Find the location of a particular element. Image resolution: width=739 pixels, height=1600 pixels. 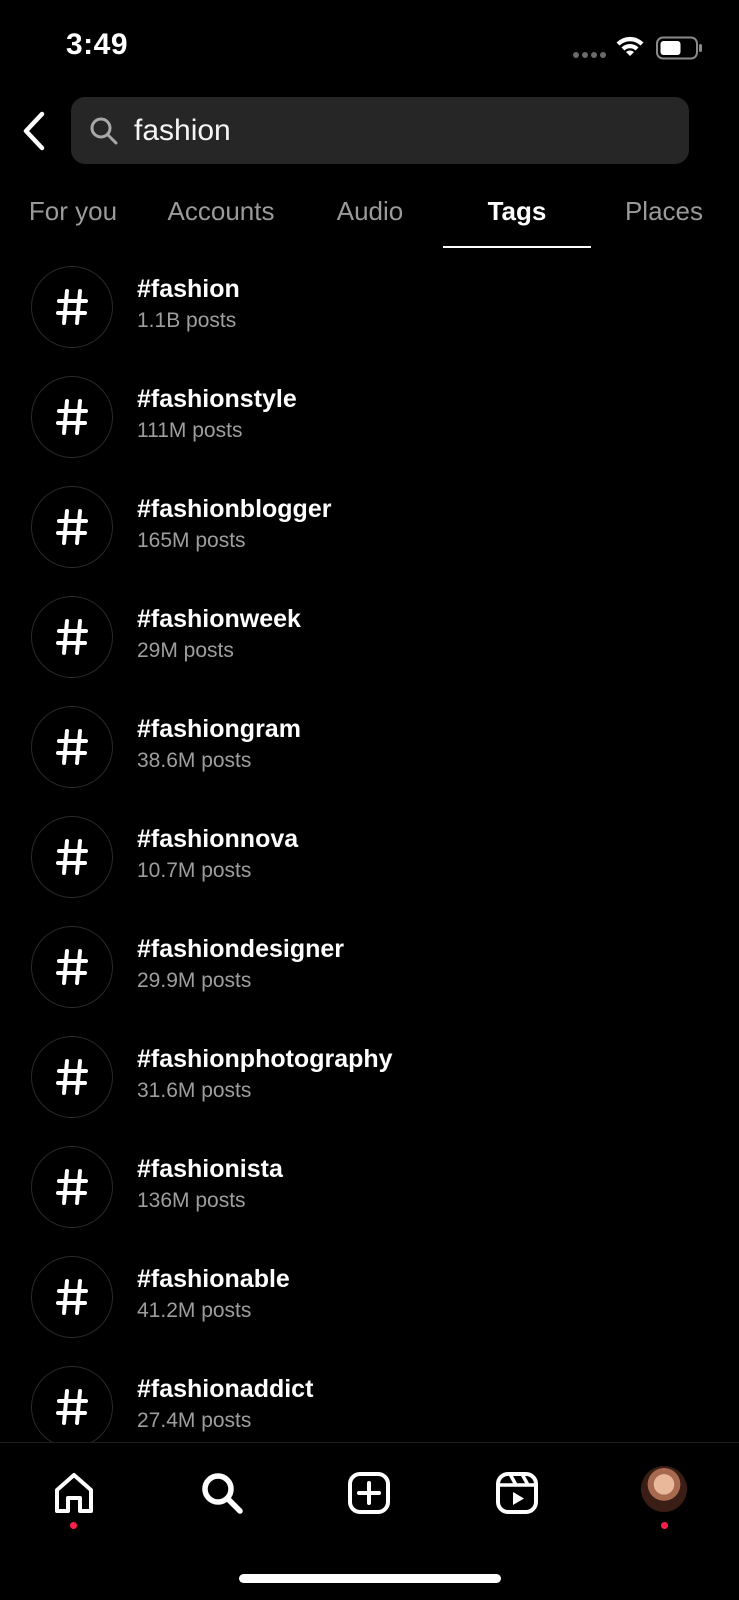

tag-post-count: 165M posts is located at coordinates (191, 540).